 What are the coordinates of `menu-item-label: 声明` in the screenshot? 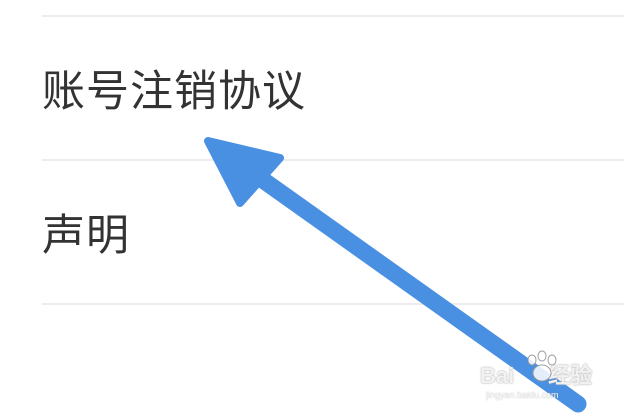 It's located at (86, 236).